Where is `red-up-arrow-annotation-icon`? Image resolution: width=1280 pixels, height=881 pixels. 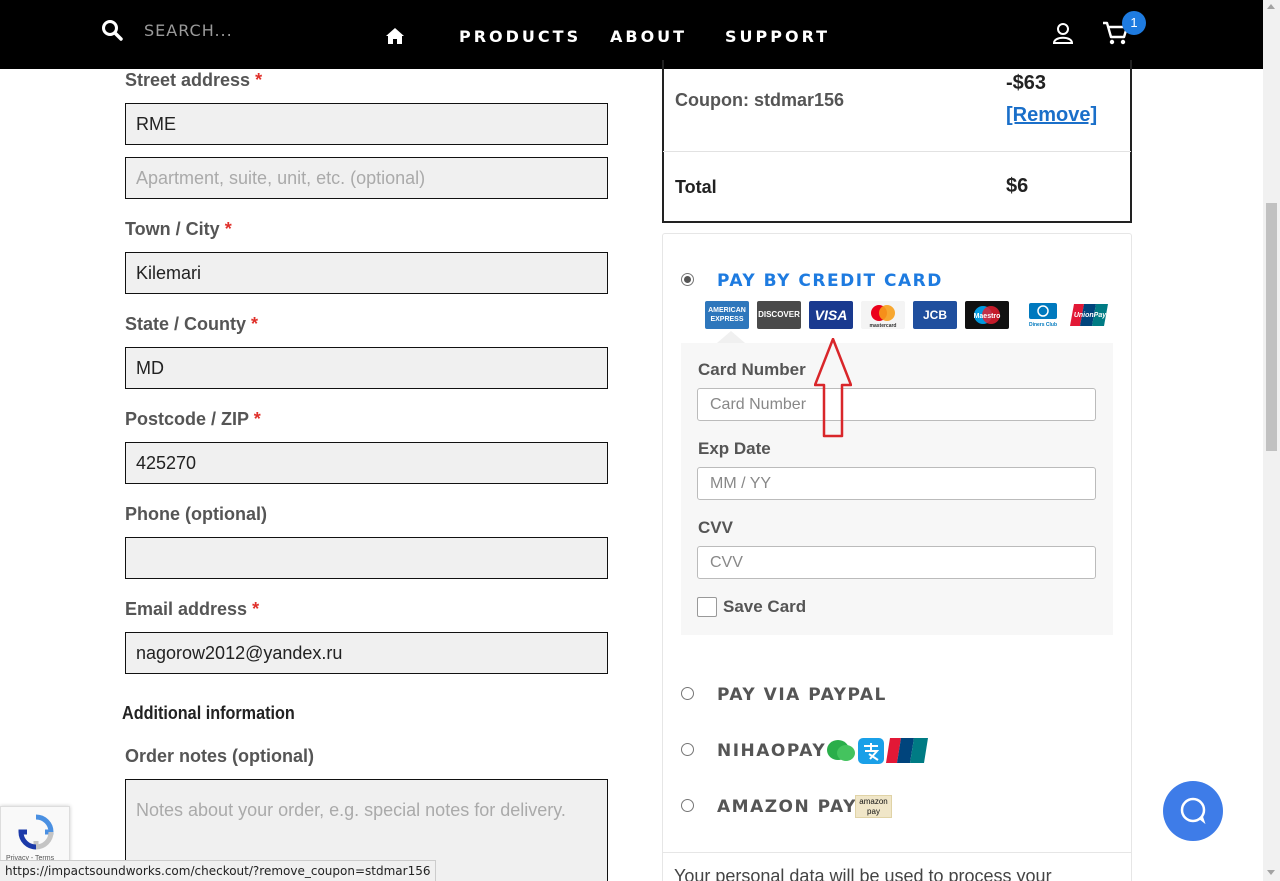
red-up-arrow-annotation-icon is located at coordinates (833, 388).